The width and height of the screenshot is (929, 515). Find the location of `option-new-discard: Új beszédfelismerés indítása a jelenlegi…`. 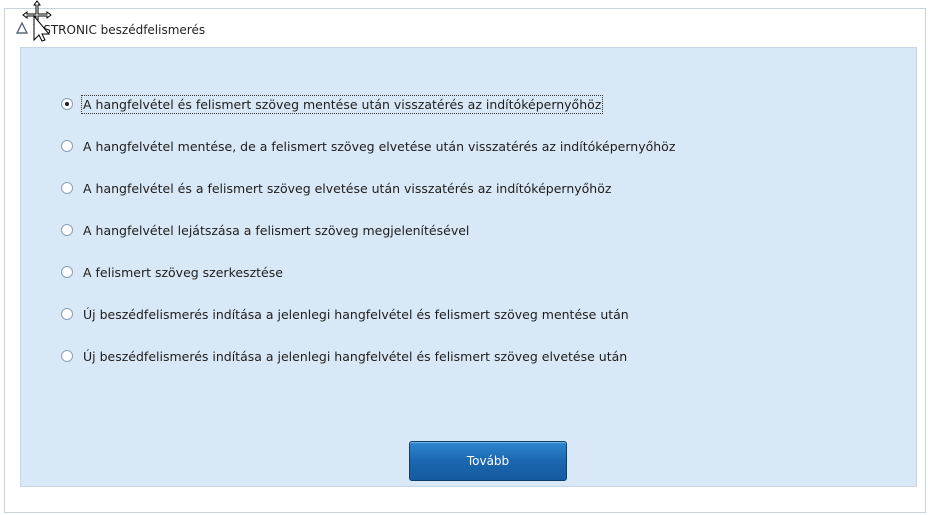

option-new-discard: Új beszédfelismerés indítása a jelenlegi… is located at coordinates (344, 356).